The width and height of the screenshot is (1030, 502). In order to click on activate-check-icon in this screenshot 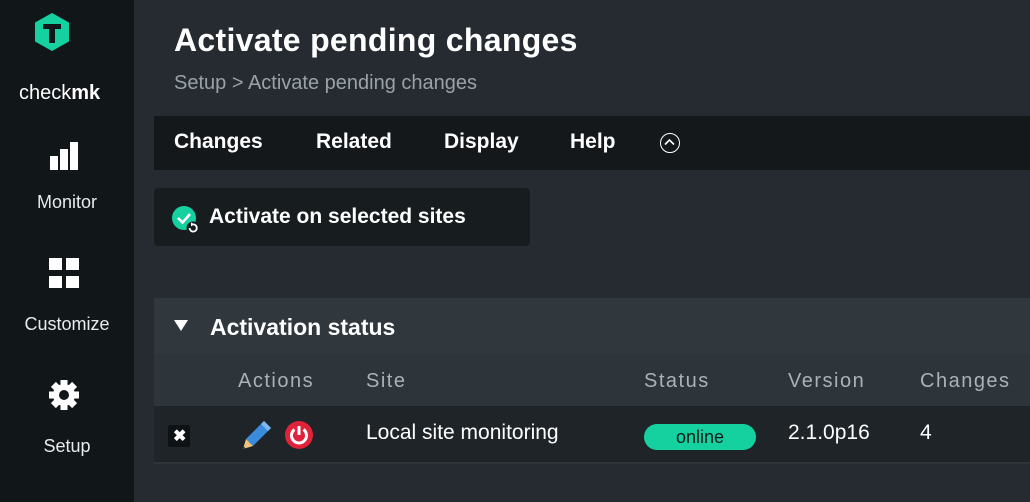, I will do `click(186, 220)`.